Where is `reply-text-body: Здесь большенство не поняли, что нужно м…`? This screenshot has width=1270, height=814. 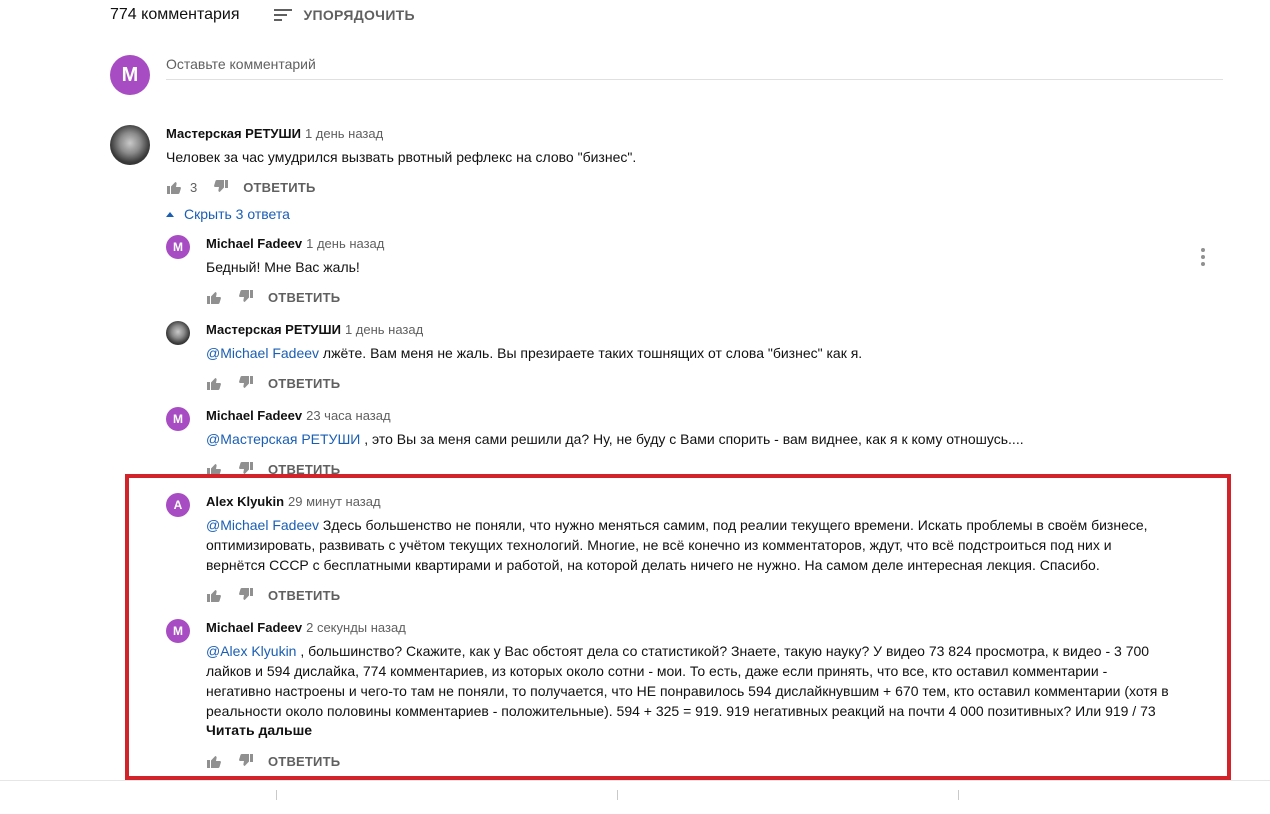 reply-text-body: Здесь большенство не поняли, что нужно м… is located at coordinates (733, 525).